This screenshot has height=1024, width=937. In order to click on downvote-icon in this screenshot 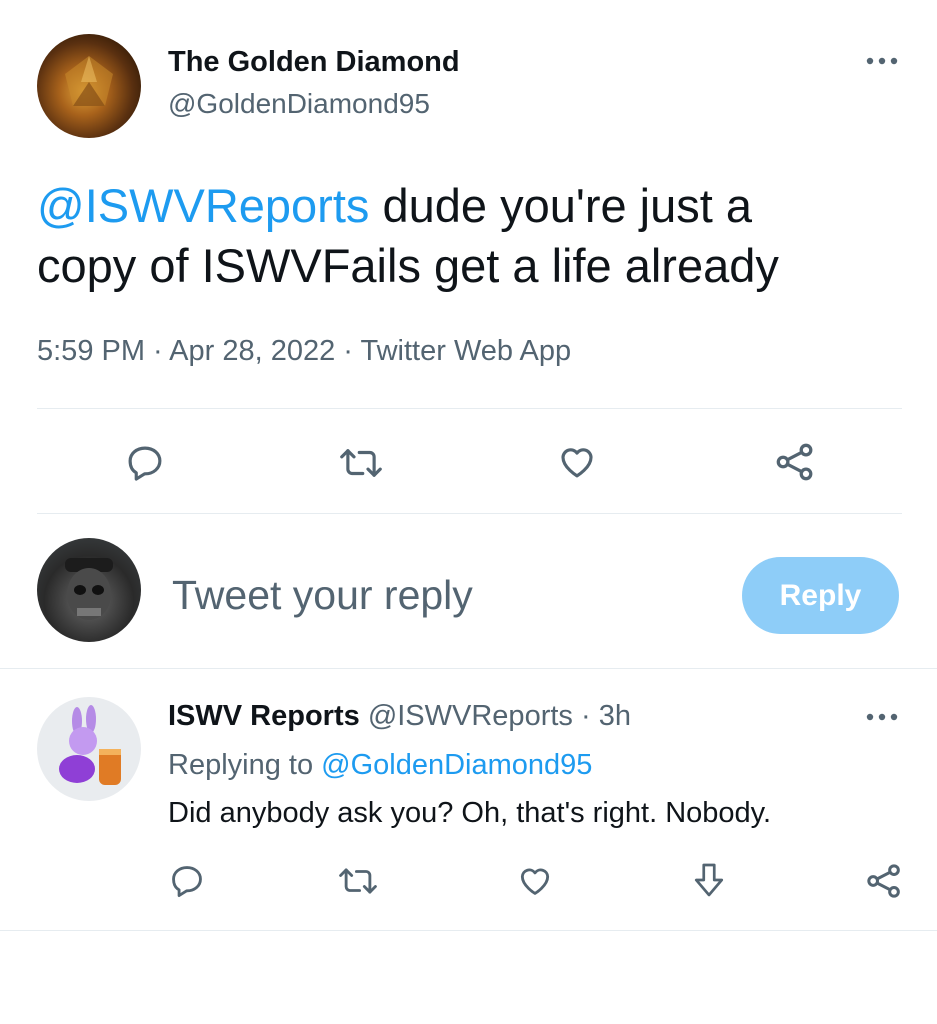, I will do `click(709, 880)`.